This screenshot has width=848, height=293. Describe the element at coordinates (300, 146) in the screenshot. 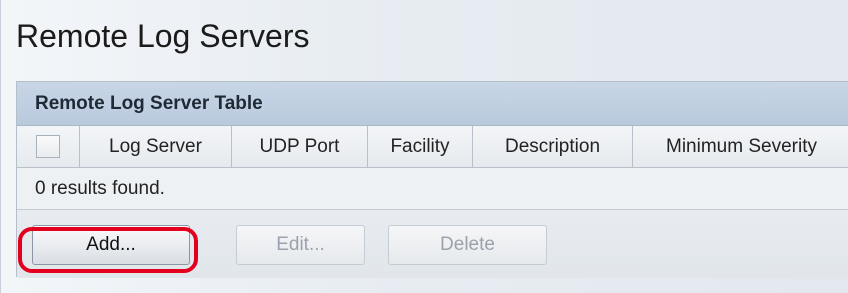

I see `column-udp-port: UDP Port` at that location.